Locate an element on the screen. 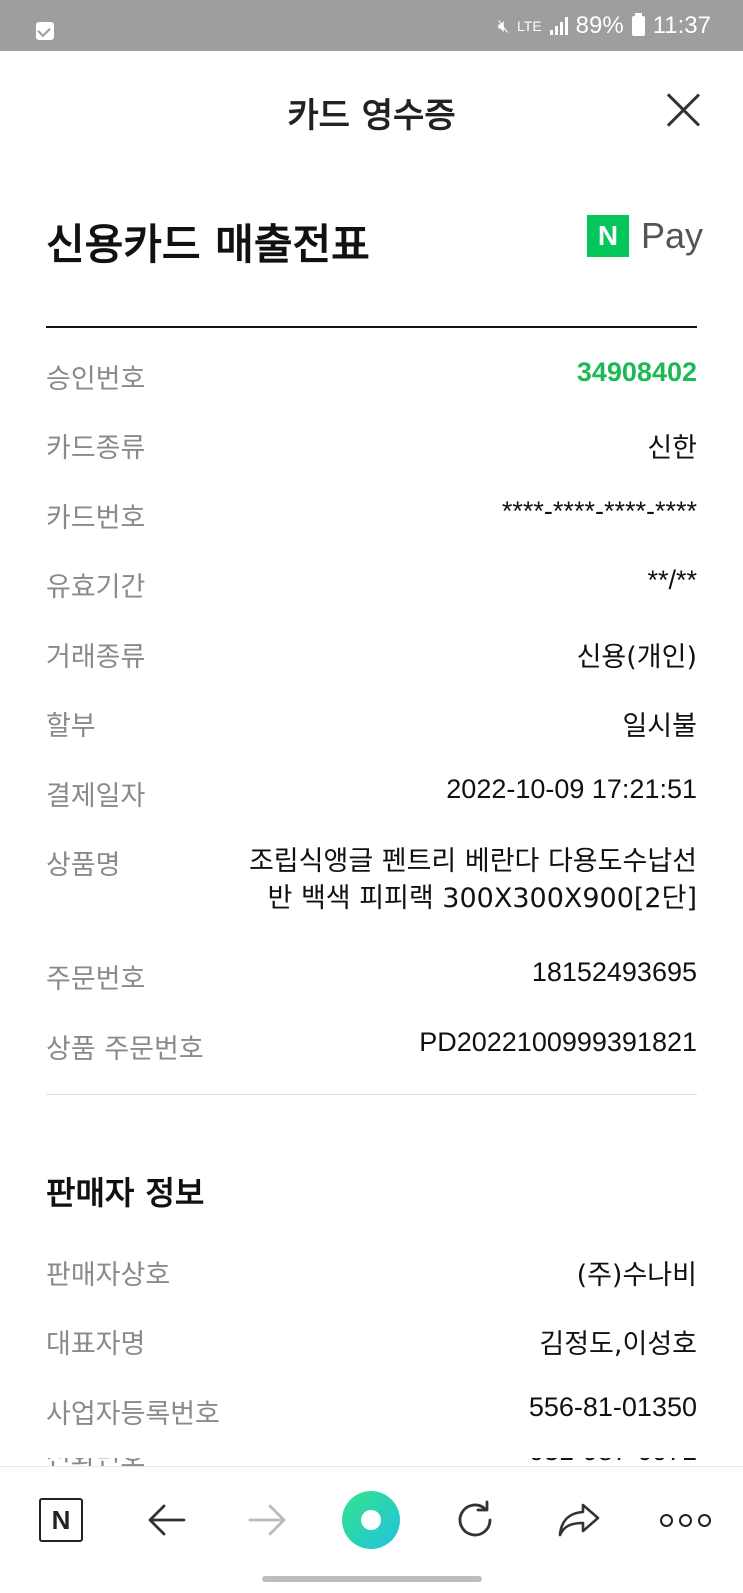 The height and width of the screenshot is (1593, 743). npay-text: Pay is located at coordinates (672, 235).